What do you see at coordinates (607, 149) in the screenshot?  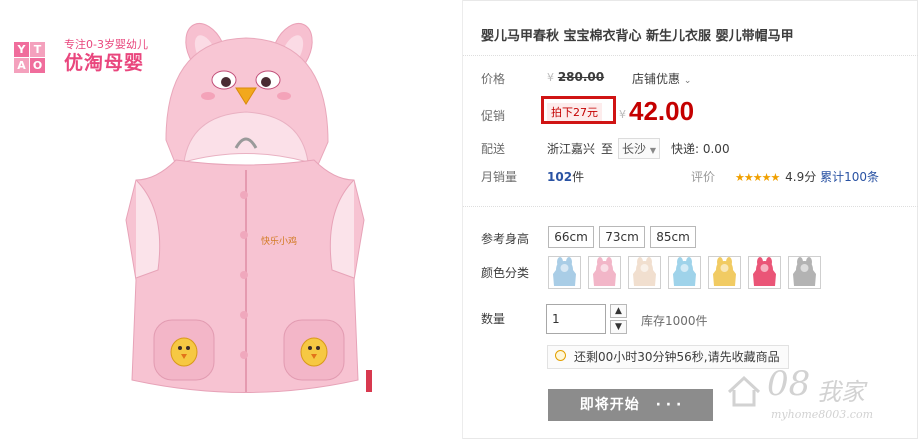 I see `delivery-to: 至` at bounding box center [607, 149].